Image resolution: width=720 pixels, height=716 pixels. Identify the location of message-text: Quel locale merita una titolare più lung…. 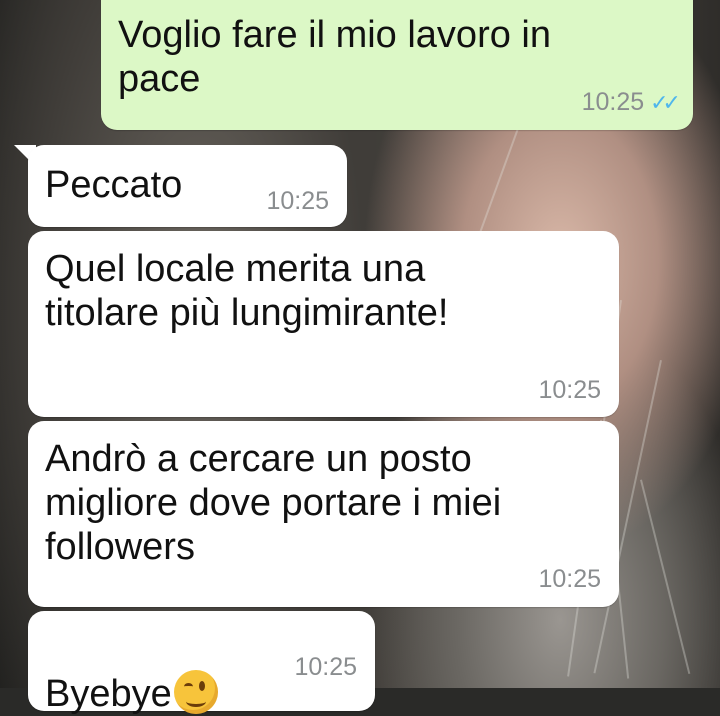
(247, 291).